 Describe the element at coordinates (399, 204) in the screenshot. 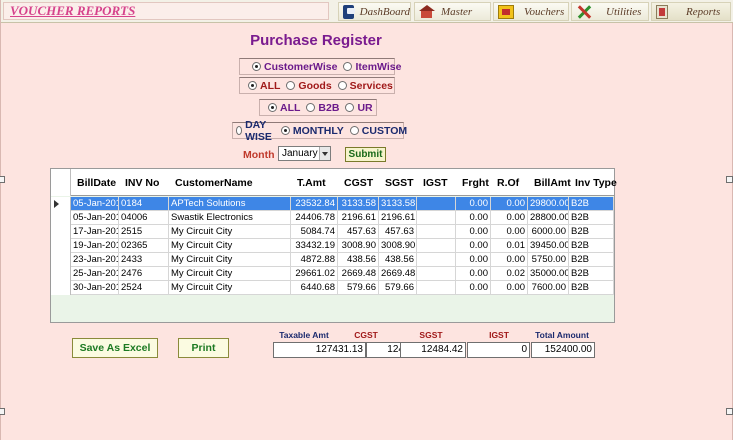

I see `table-cell: 3133.58` at that location.